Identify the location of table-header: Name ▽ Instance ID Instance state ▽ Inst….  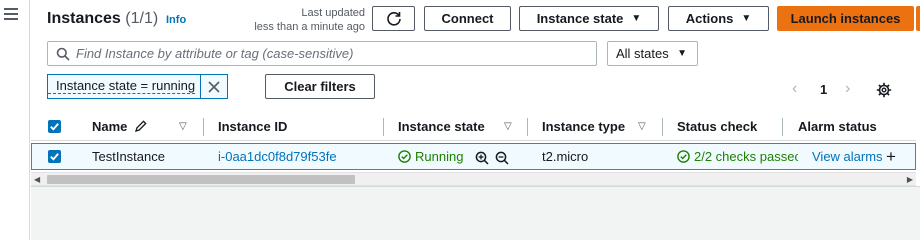
(473, 127).